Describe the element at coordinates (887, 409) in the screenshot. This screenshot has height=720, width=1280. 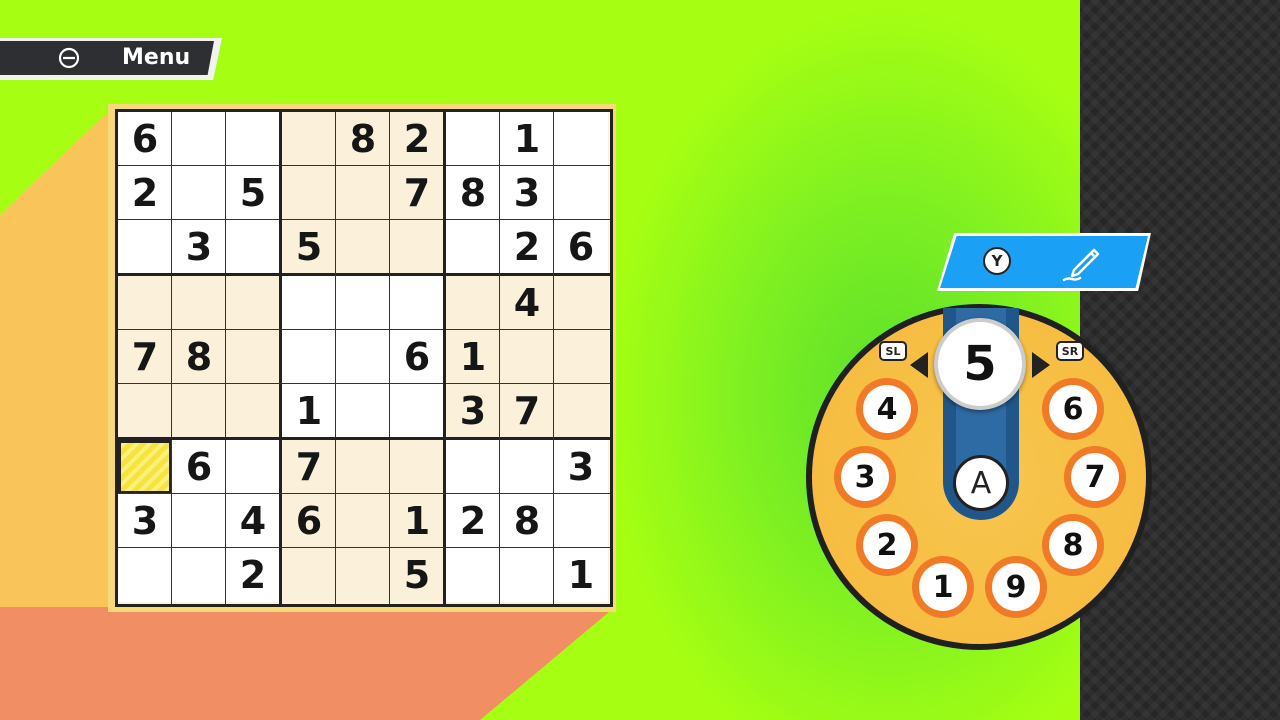
I see `number-button-4: 4` at that location.